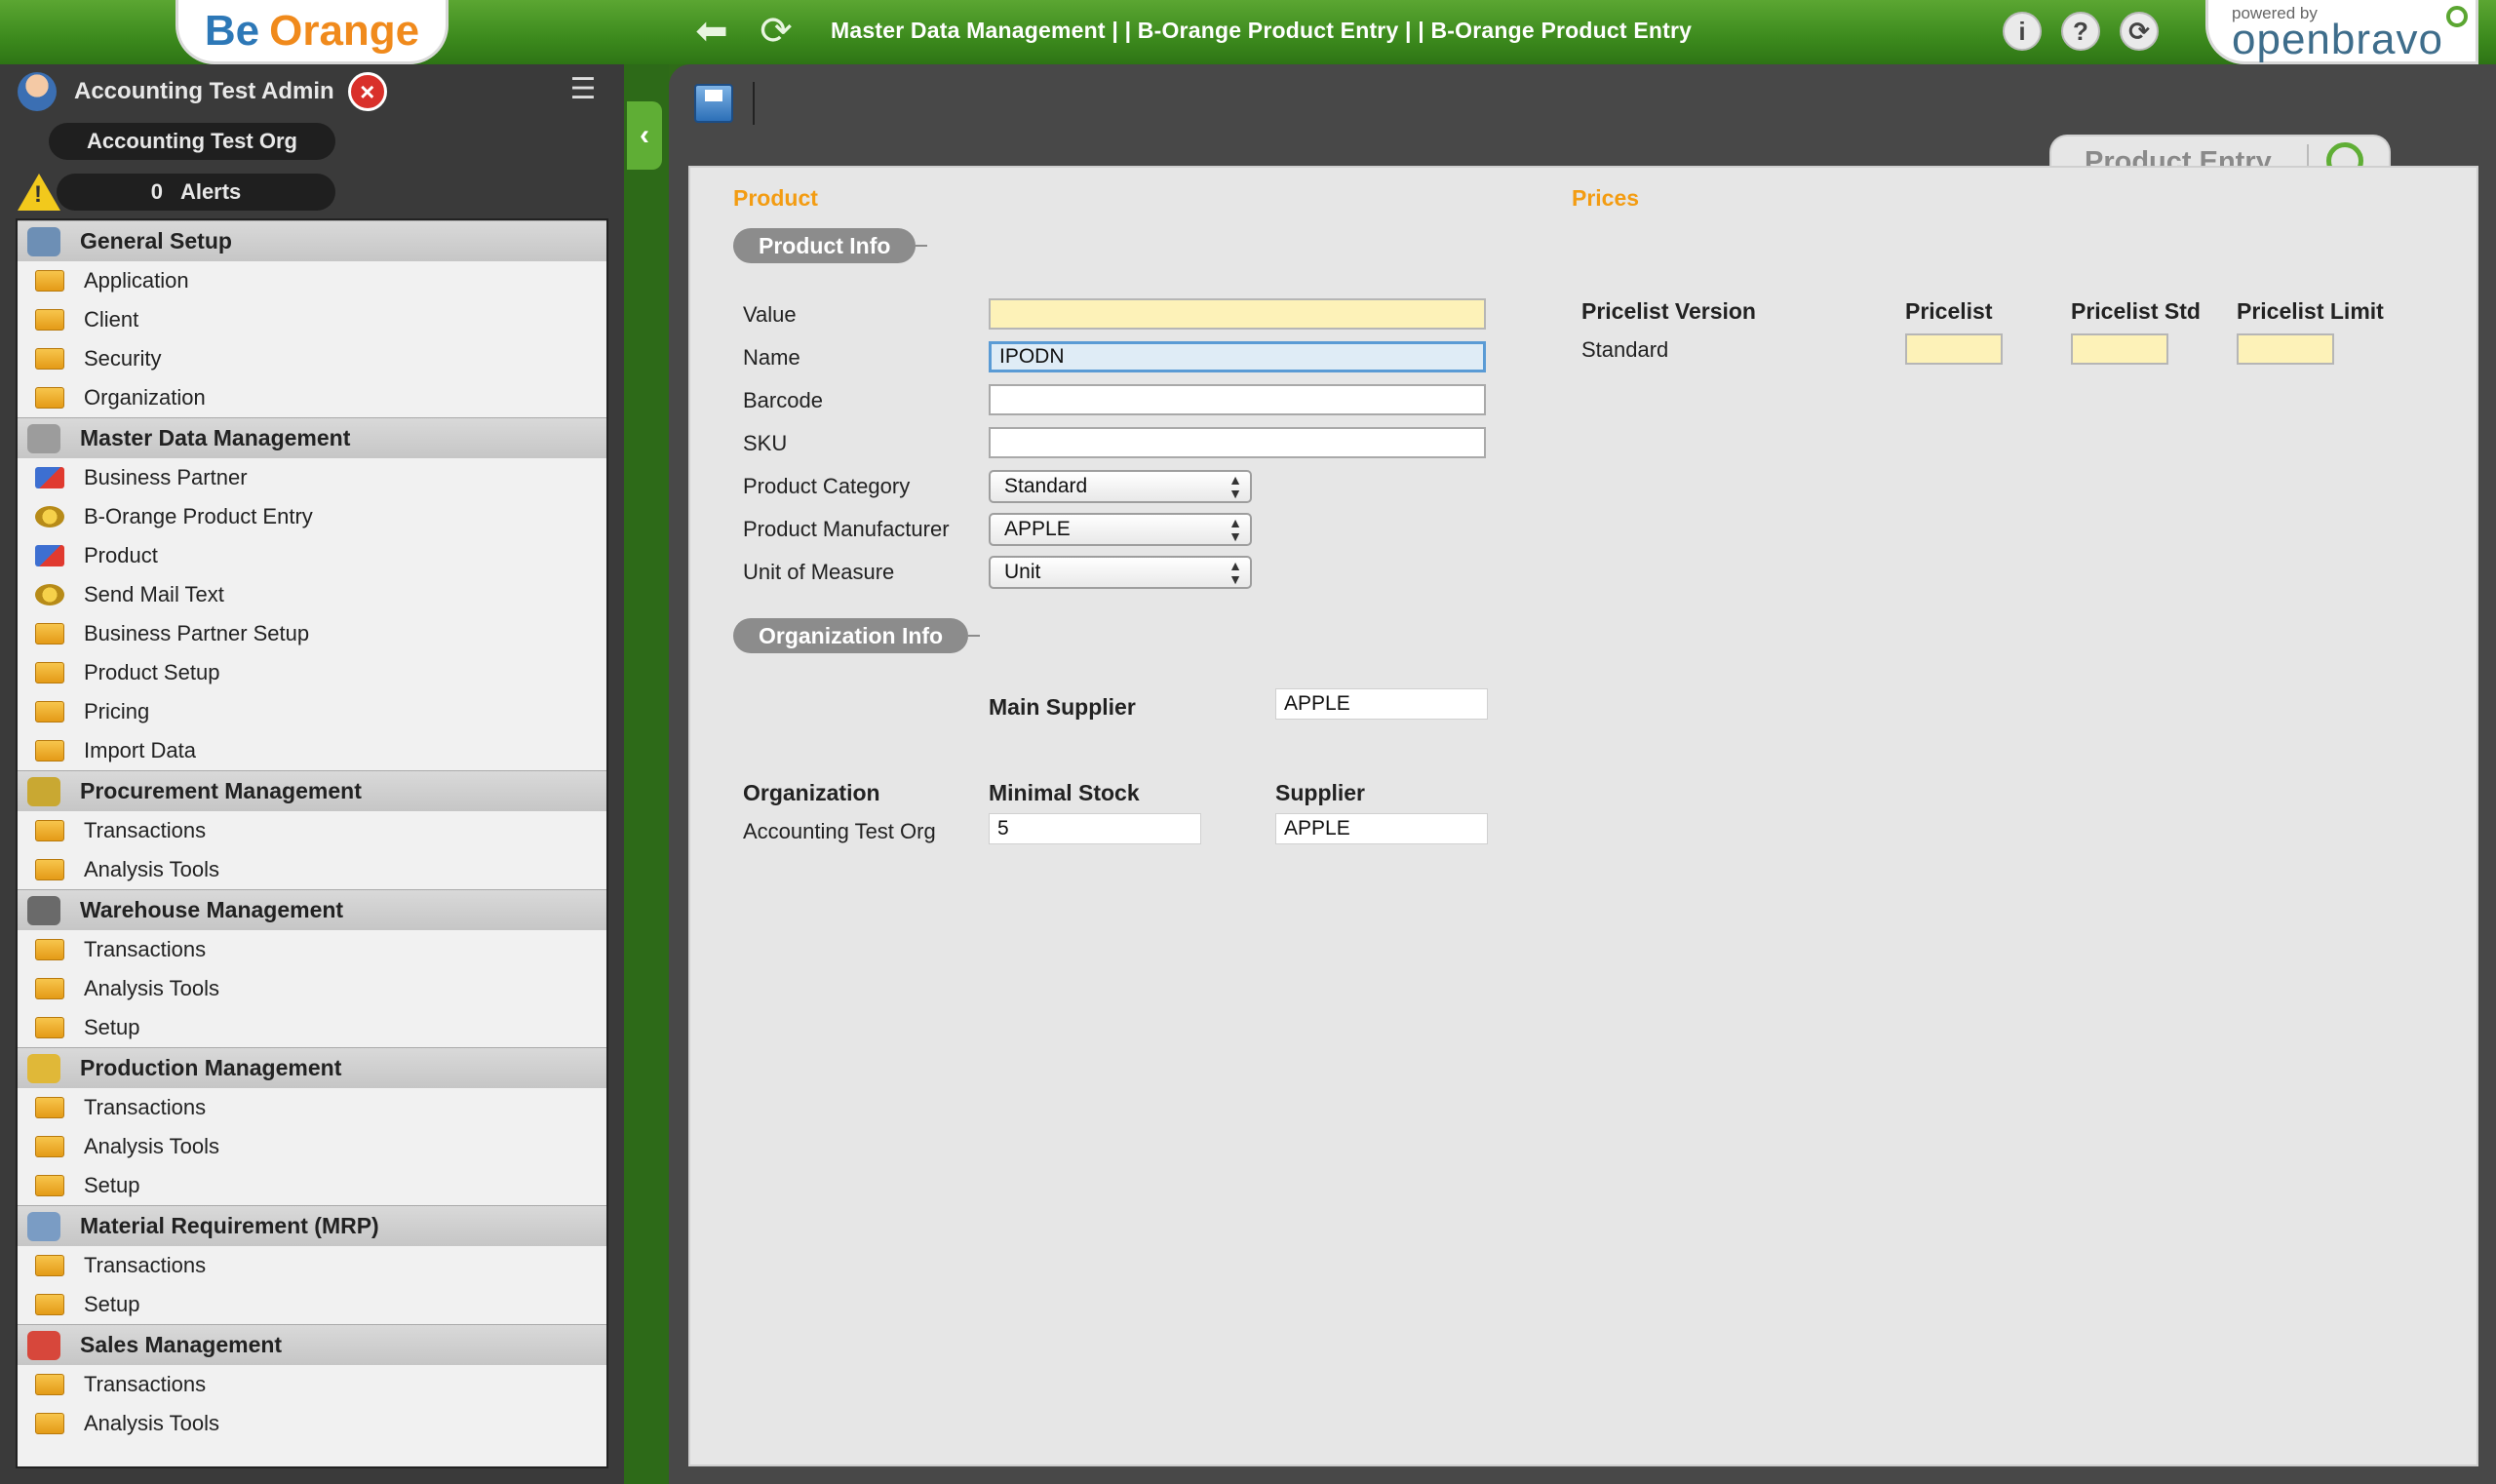  What do you see at coordinates (312, 555) in the screenshot?
I see `menu-item: Product` at bounding box center [312, 555].